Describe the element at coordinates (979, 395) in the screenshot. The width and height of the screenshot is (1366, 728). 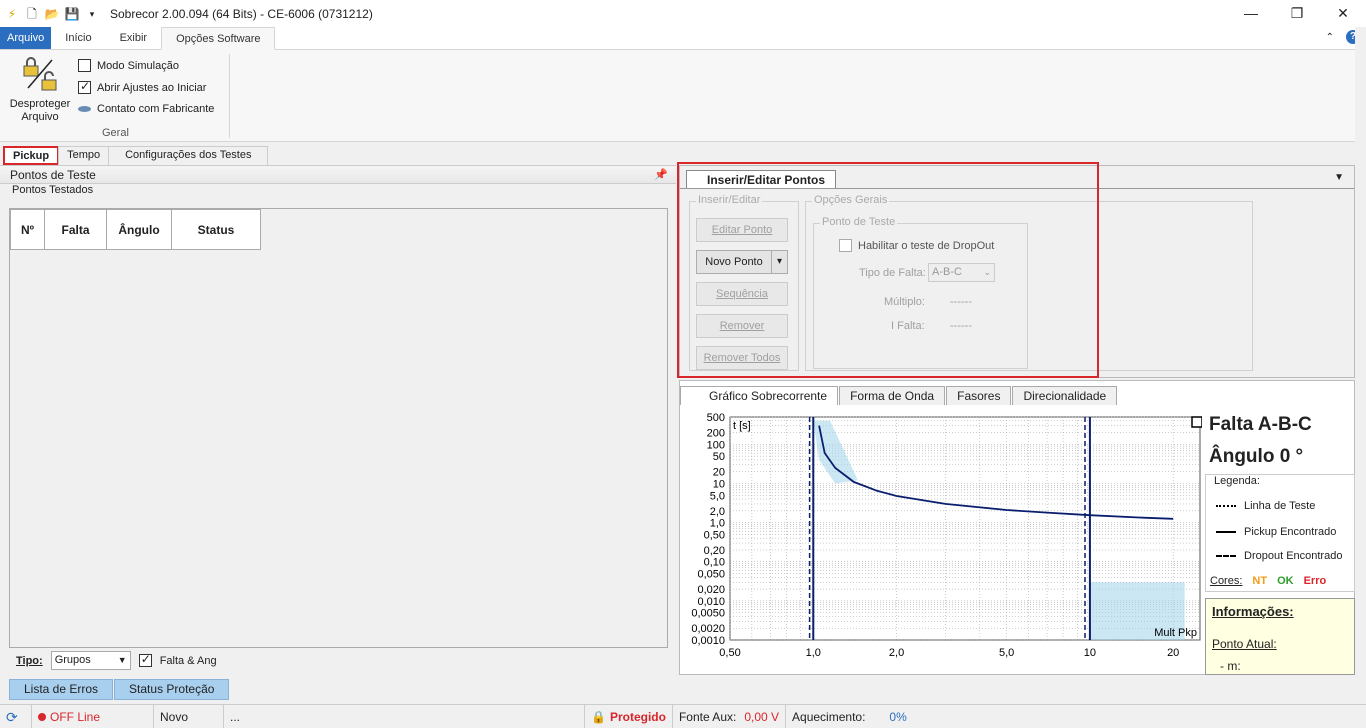
I see `tab-fasores: Fasores` at that location.